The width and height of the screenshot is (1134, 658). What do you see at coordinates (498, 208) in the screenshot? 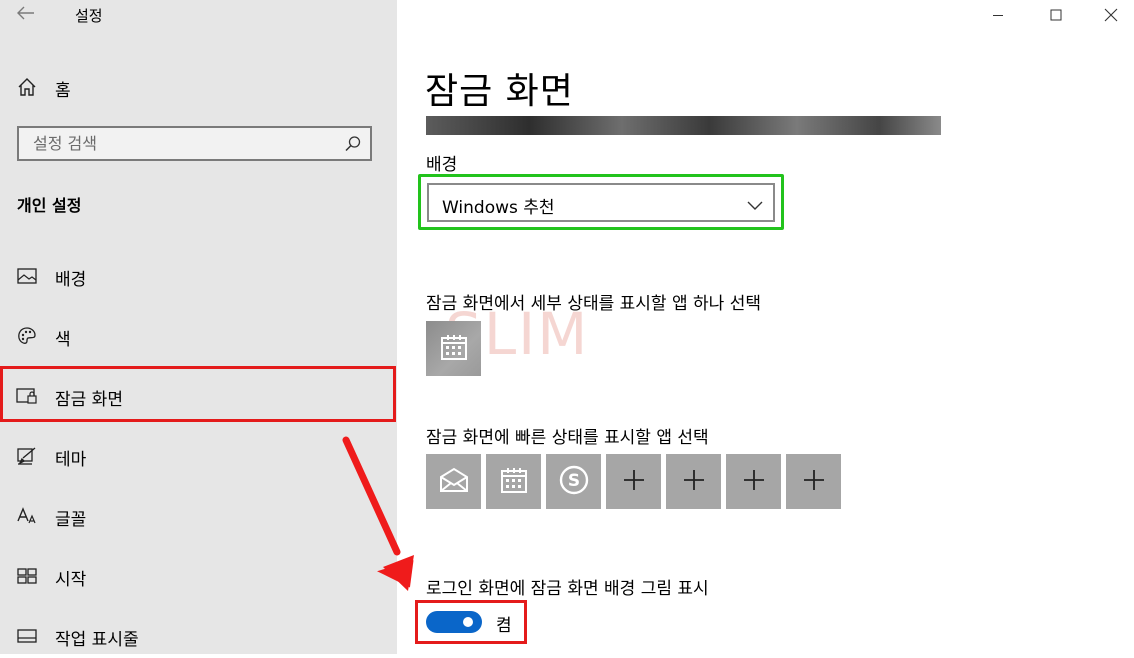
I see `background-dropdown-value: Windows 추천` at bounding box center [498, 208].